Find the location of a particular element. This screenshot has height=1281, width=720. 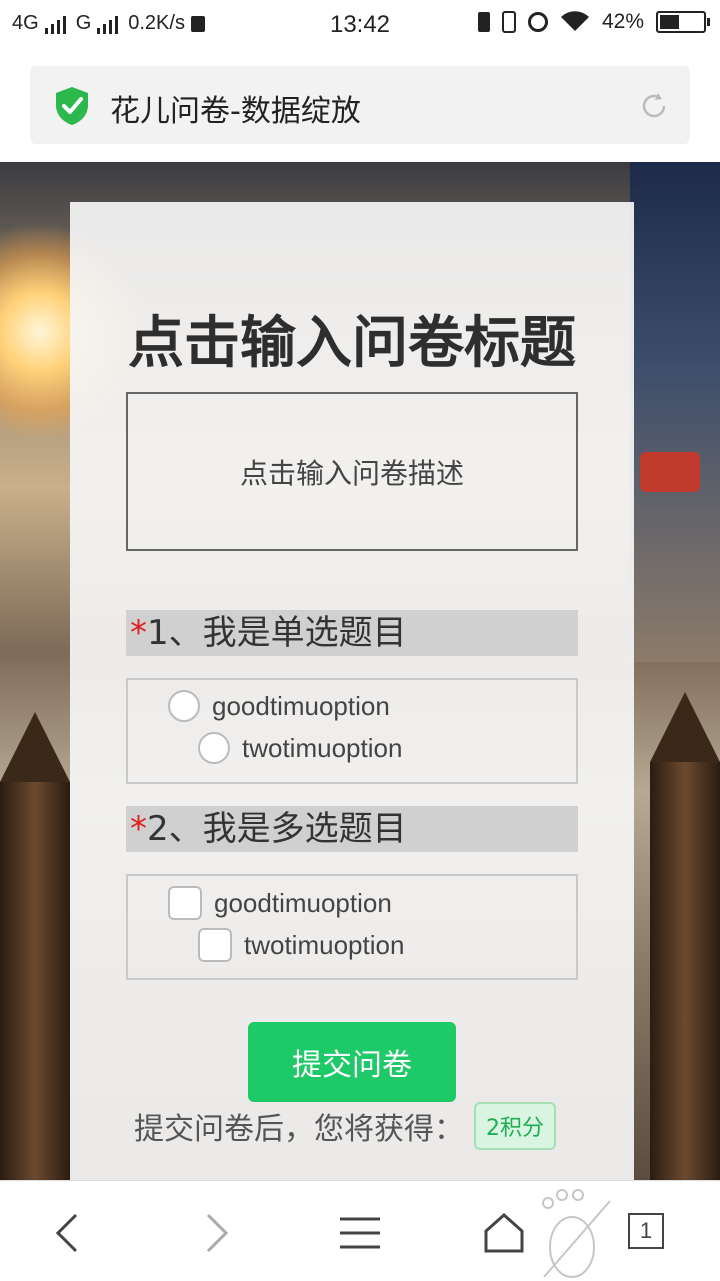

address-bar: 花儿问卷-数据绽放 is located at coordinates (360, 105).